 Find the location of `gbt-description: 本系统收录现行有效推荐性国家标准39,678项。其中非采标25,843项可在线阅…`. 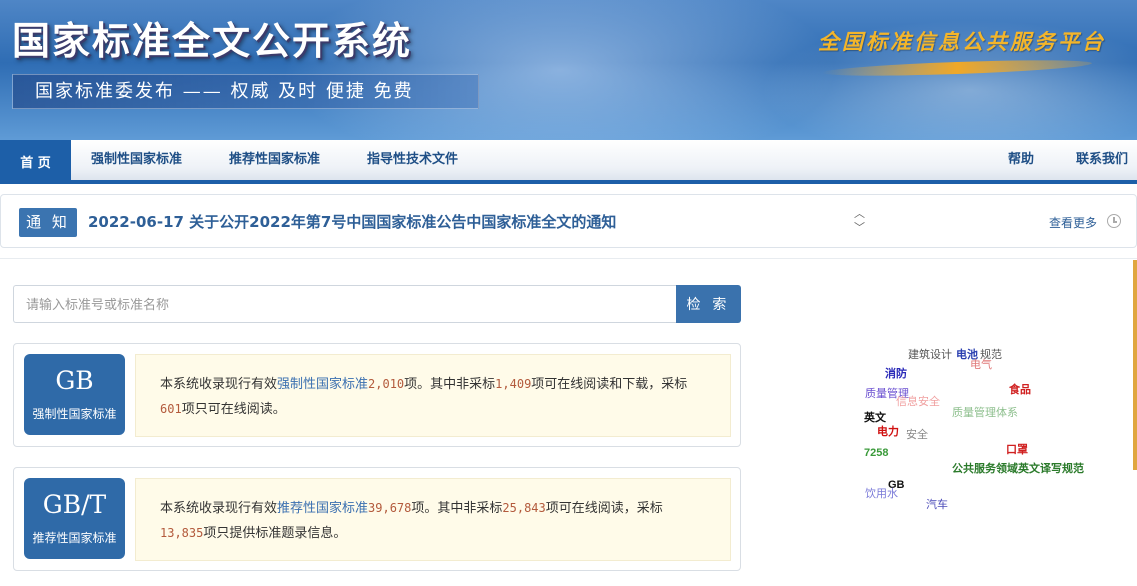

gbt-description: 本系统收录现行有效推荐性国家标准39,678项。其中非采标25,843项可在线阅… is located at coordinates (433, 519).